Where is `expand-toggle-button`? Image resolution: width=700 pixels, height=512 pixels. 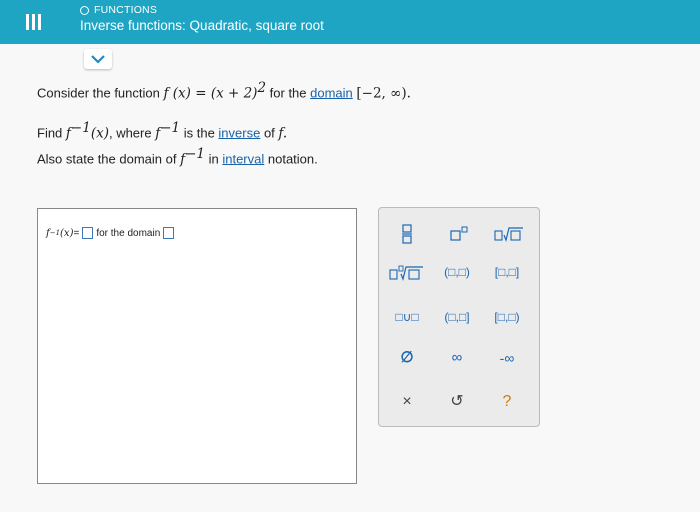
expand-toggle-button is located at coordinates (98, 59).